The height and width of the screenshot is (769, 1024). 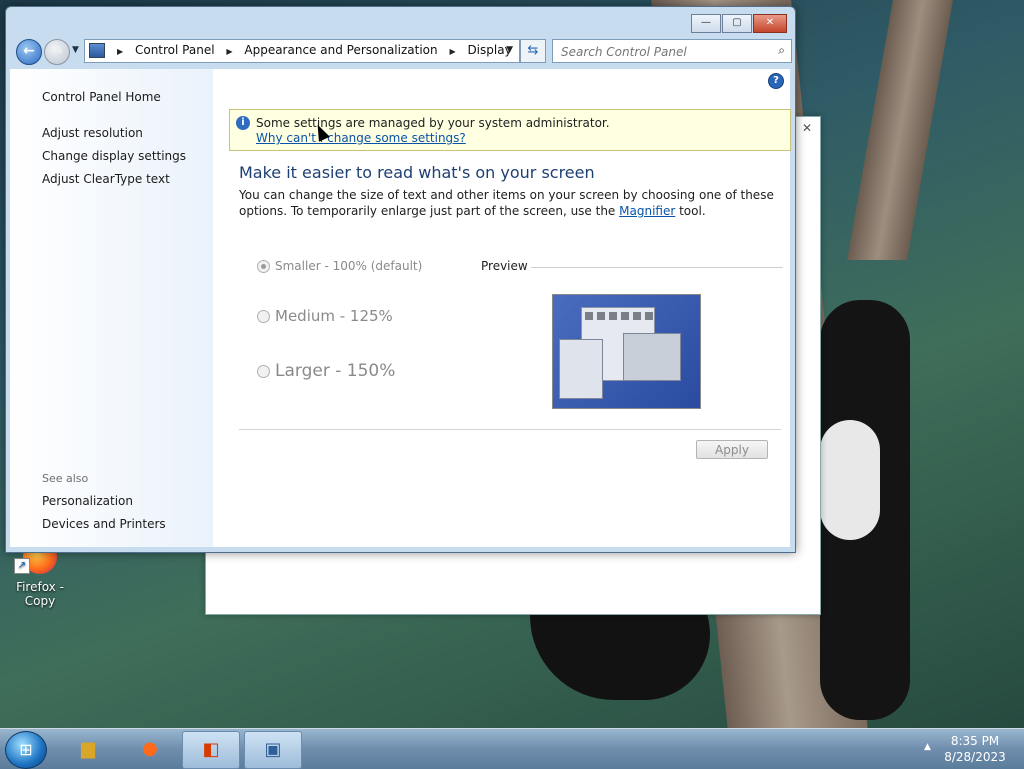 What do you see at coordinates (900, 130) in the screenshot?
I see `wallpaper-tree-branch` at bounding box center [900, 130].